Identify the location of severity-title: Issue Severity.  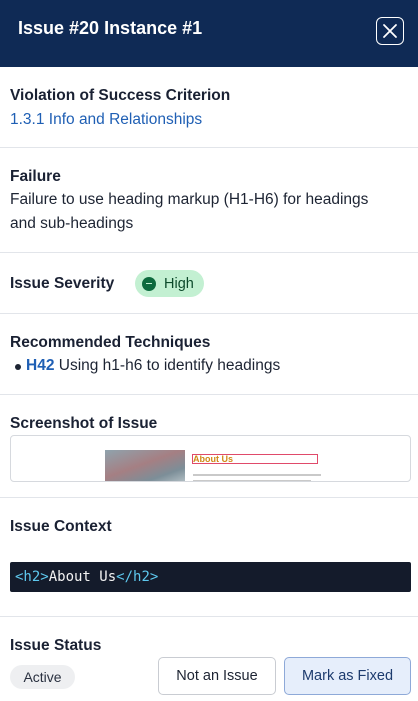
(62, 283).